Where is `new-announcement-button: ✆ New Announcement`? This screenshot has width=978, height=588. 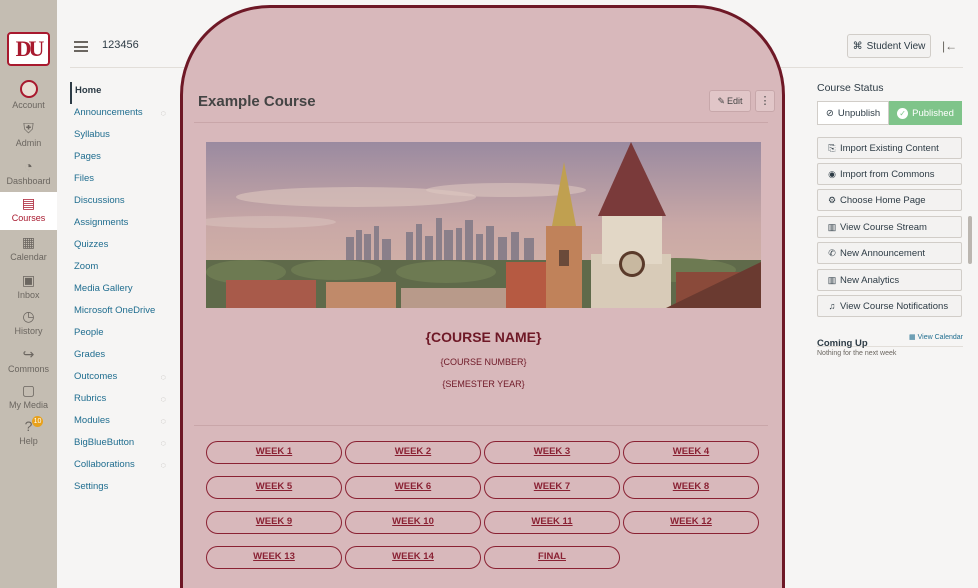
new-announcement-button: ✆ New Announcement is located at coordinates (889, 253).